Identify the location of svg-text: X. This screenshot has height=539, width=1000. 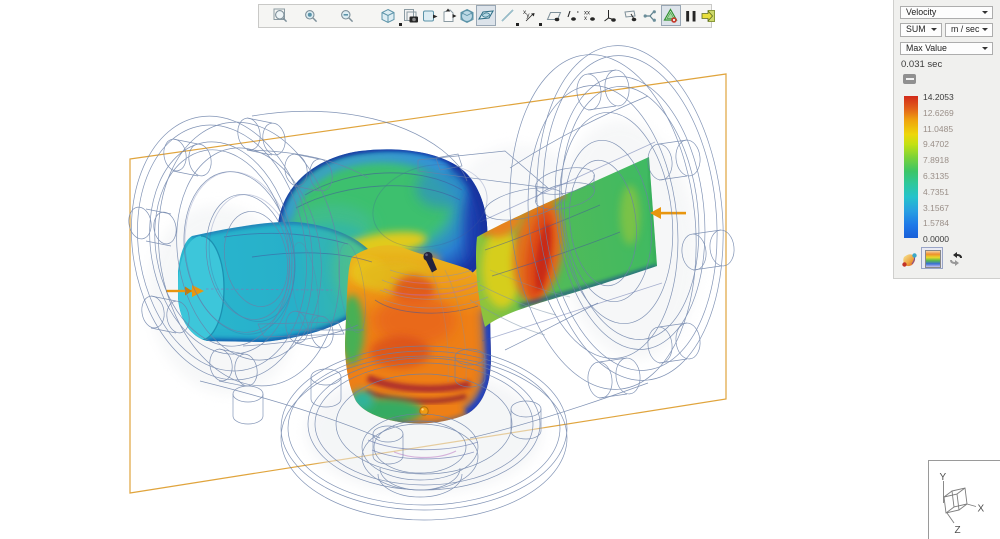
(981, 509).